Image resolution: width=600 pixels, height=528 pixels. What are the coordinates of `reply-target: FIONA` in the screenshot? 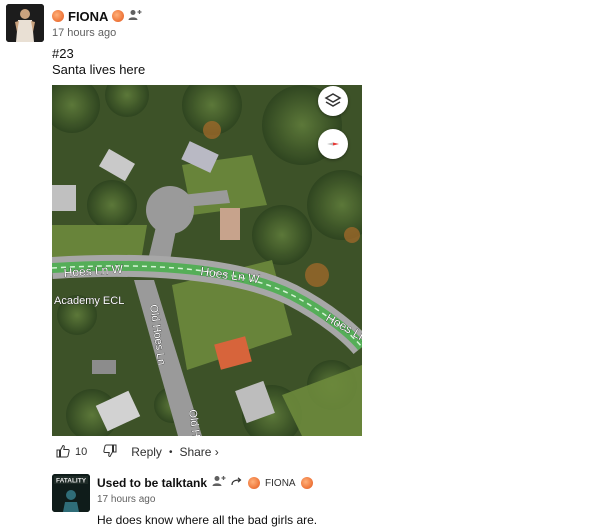 It's located at (280, 483).